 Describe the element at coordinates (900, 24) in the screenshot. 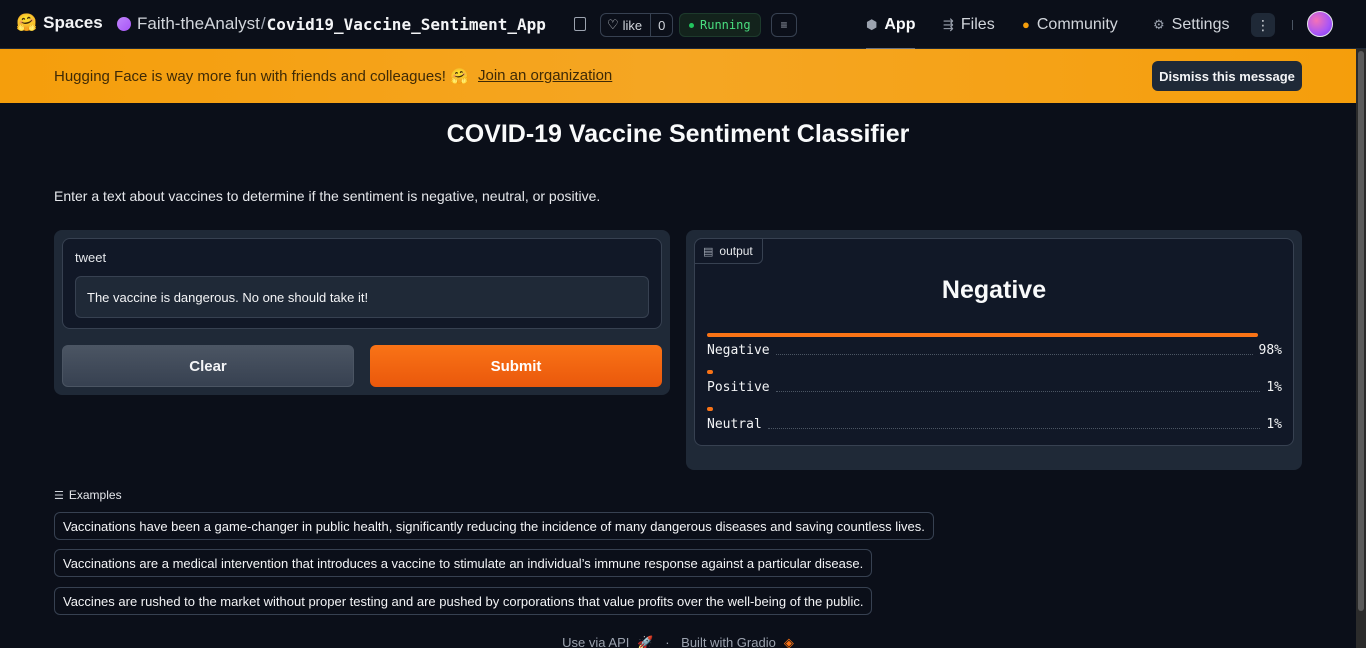

I see `tab-label: App` at that location.